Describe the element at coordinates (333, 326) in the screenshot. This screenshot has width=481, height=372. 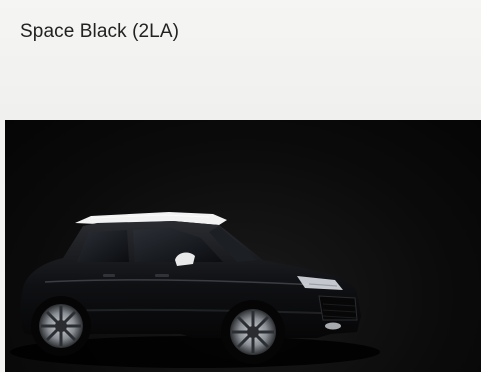
I see `car-fog-light` at that location.